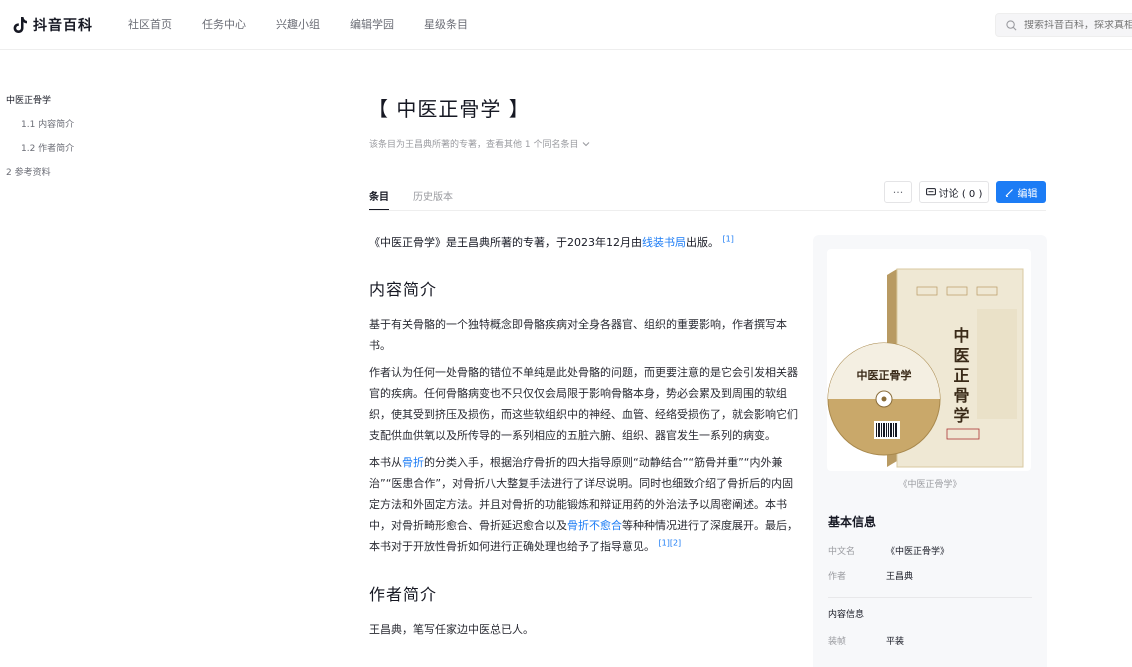  I want to click on section-title-author: 作者简介, so click(403, 594).